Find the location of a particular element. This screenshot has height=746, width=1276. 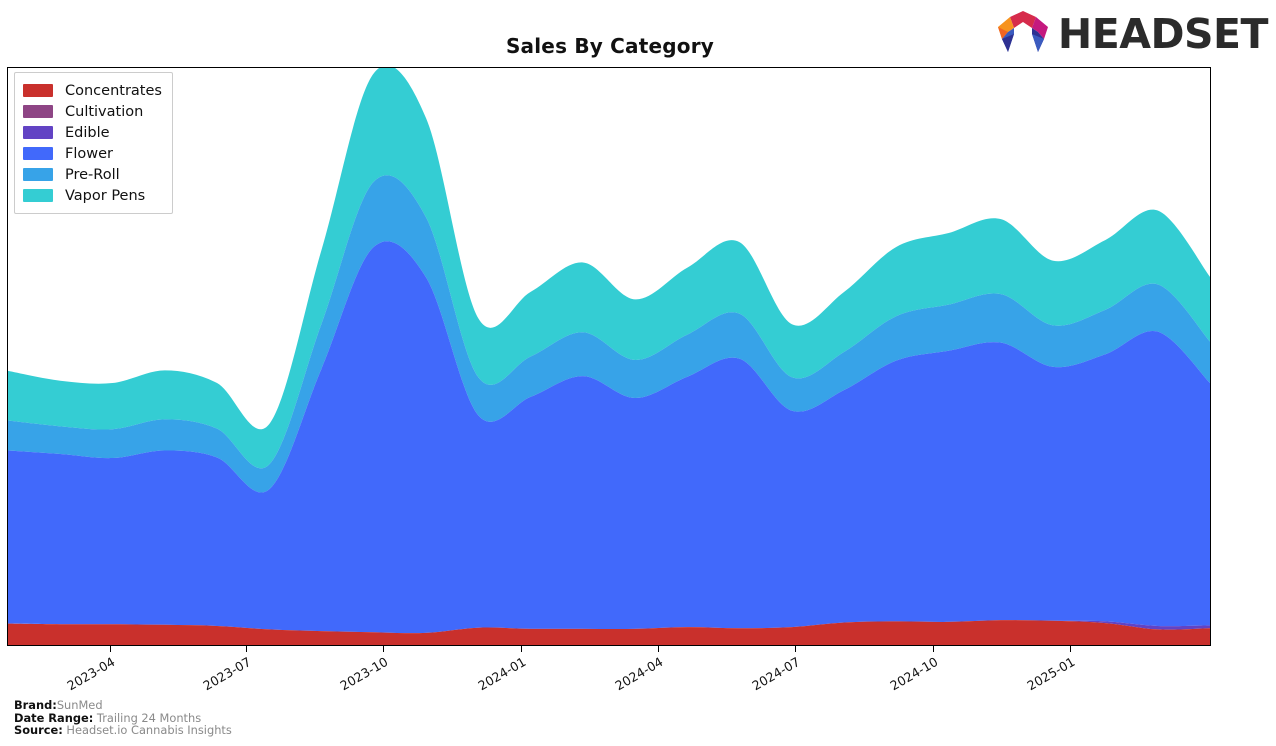

headset-hexagon-icon is located at coordinates (1023, 34).